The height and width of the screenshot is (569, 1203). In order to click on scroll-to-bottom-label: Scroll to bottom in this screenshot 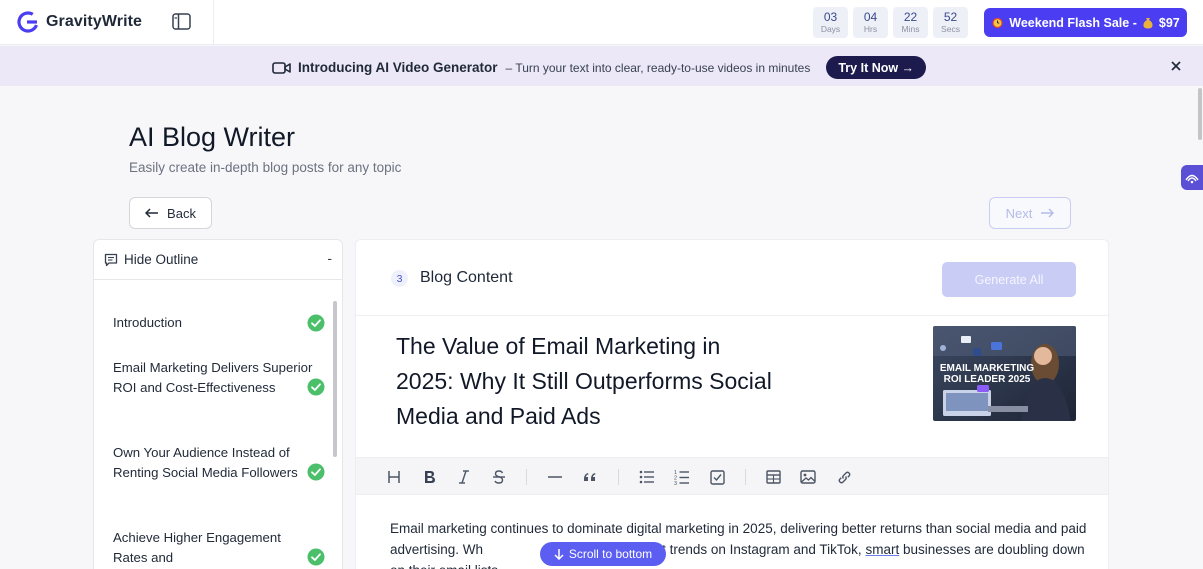, I will do `click(610, 554)`.